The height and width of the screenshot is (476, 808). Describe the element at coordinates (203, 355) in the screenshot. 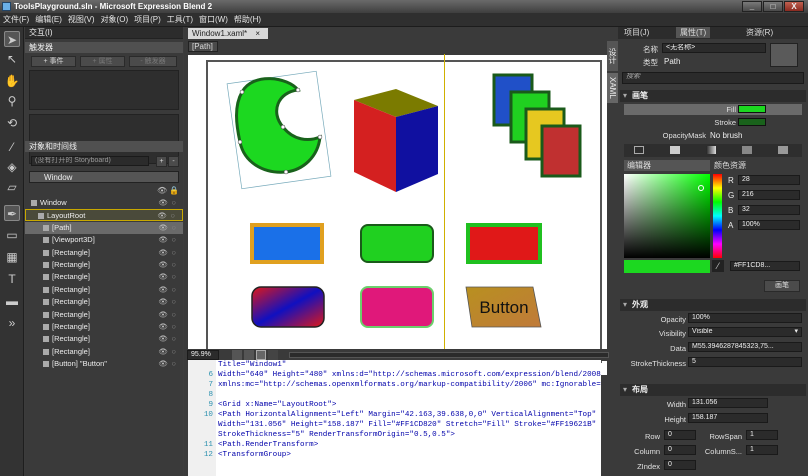

I see `zoom-field: 95.9%` at that location.